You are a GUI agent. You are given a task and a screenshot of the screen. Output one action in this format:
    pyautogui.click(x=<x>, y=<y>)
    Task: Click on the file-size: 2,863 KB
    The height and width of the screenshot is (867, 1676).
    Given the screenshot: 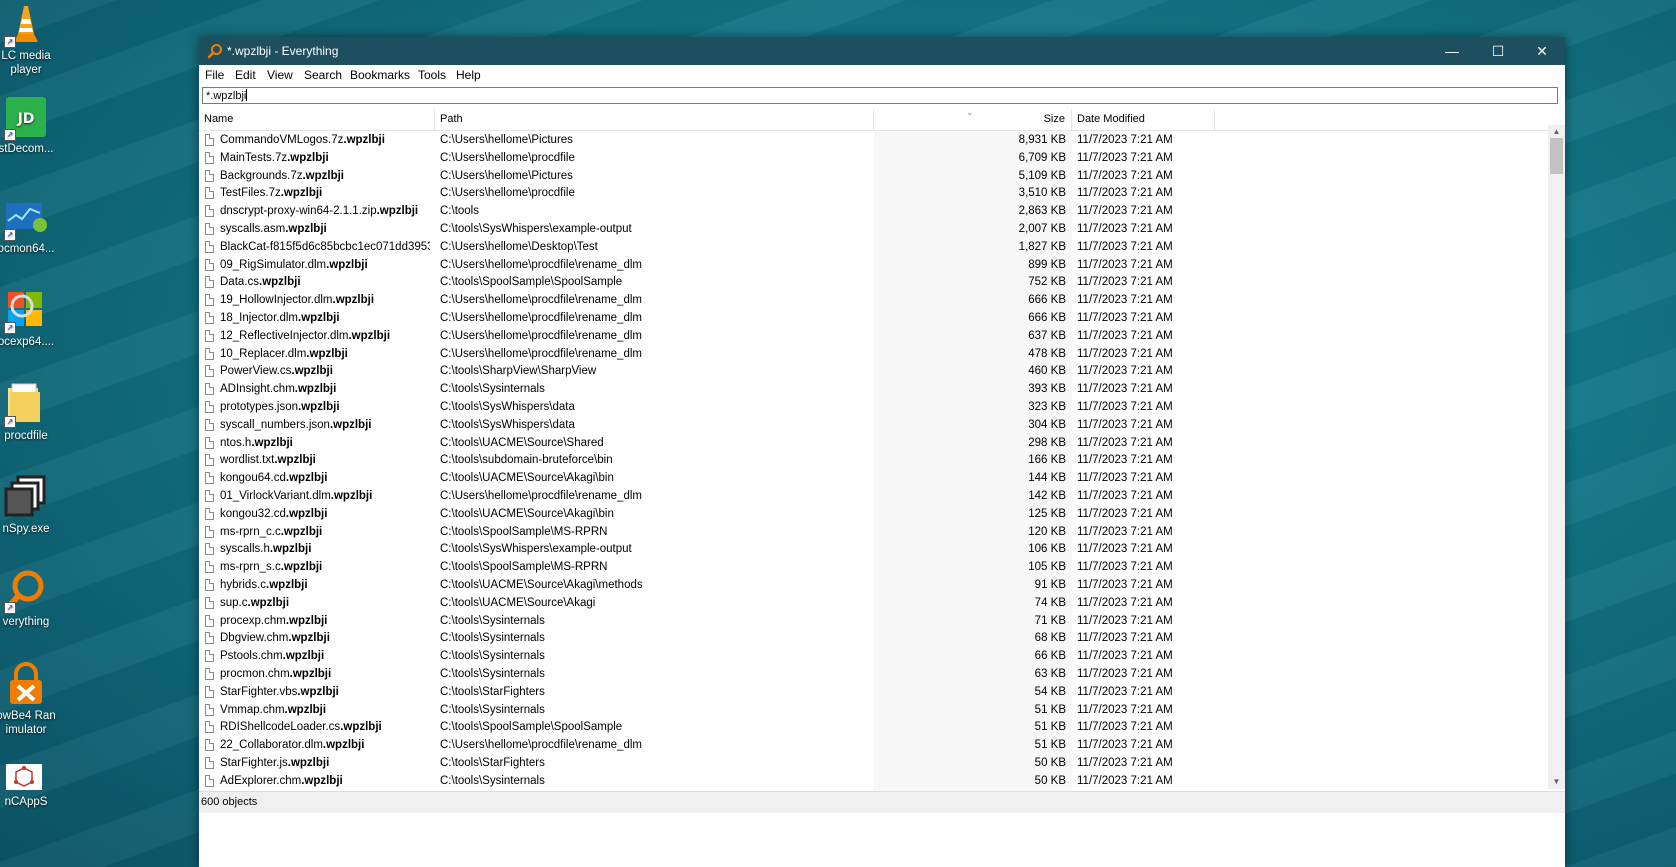 What is the action you would take?
    pyautogui.click(x=1042, y=211)
    